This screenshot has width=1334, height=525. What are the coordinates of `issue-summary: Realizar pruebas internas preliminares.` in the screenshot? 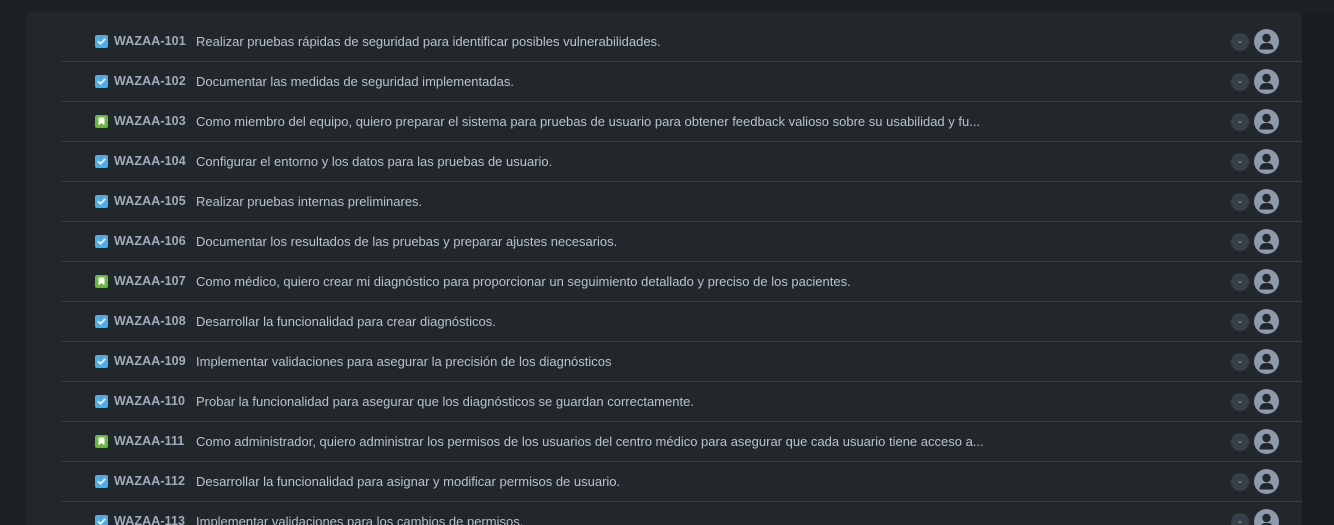 It's located at (309, 201).